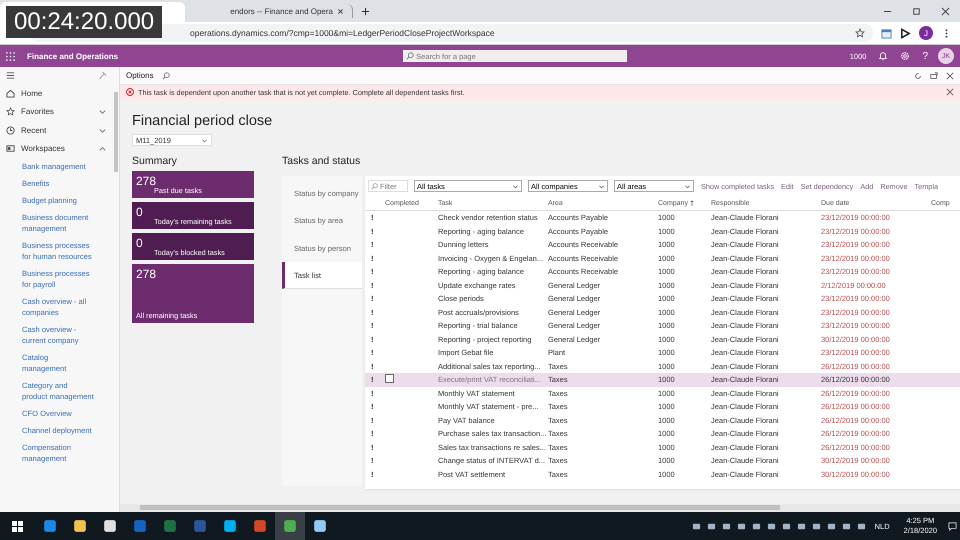  What do you see at coordinates (10, 56) in the screenshot?
I see `app-launcher-icon` at bounding box center [10, 56].